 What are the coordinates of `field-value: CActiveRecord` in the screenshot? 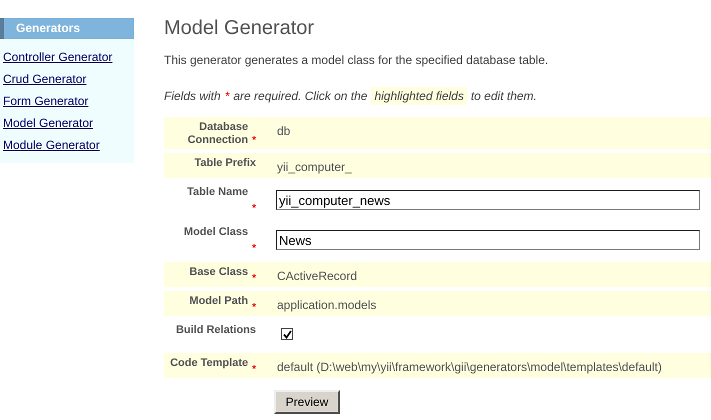 It's located at (317, 276).